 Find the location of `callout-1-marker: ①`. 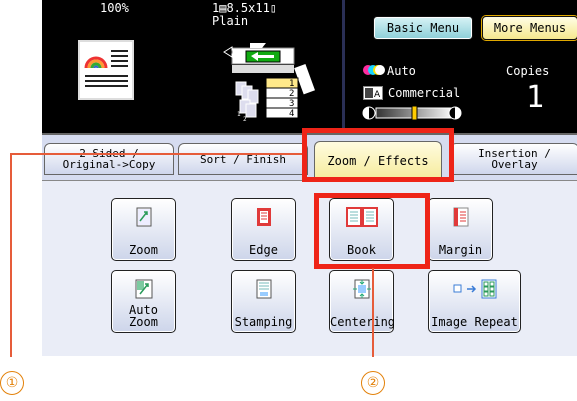

callout-1-marker: ① is located at coordinates (12, 383).